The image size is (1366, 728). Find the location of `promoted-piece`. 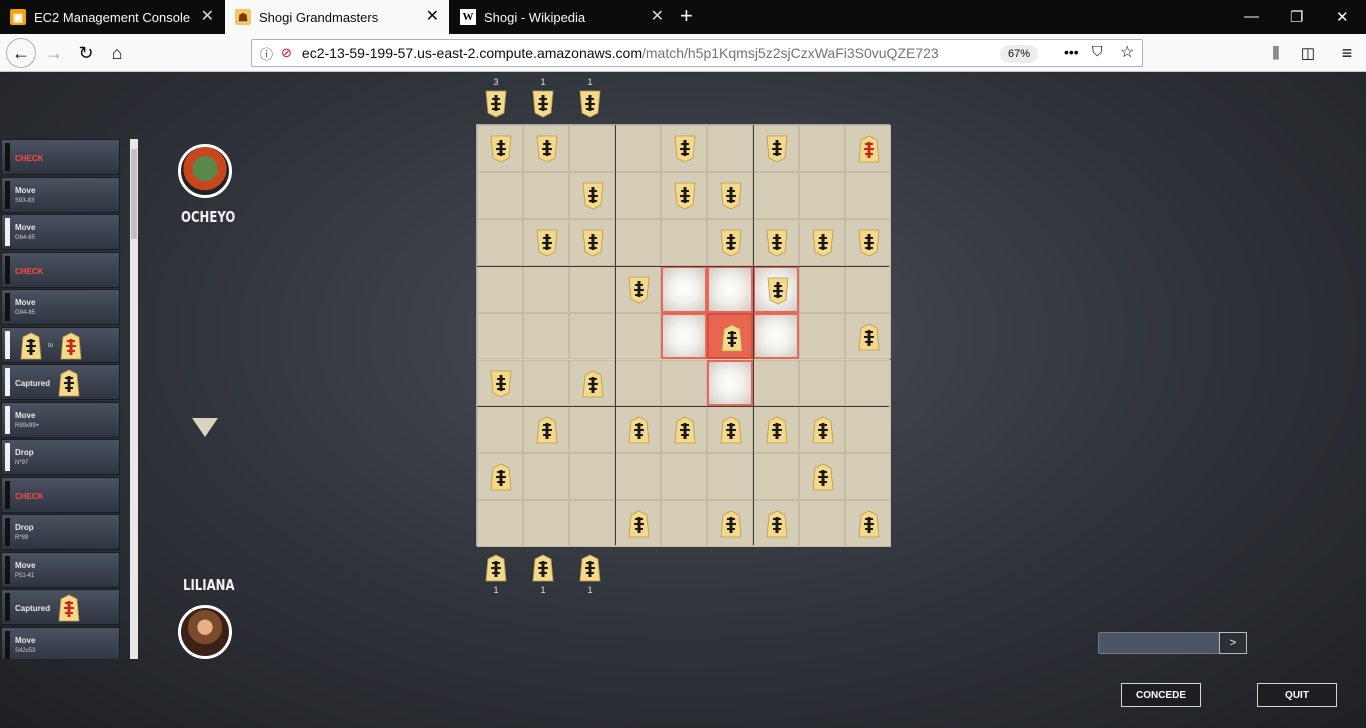

promoted-piece is located at coordinates (869, 149).